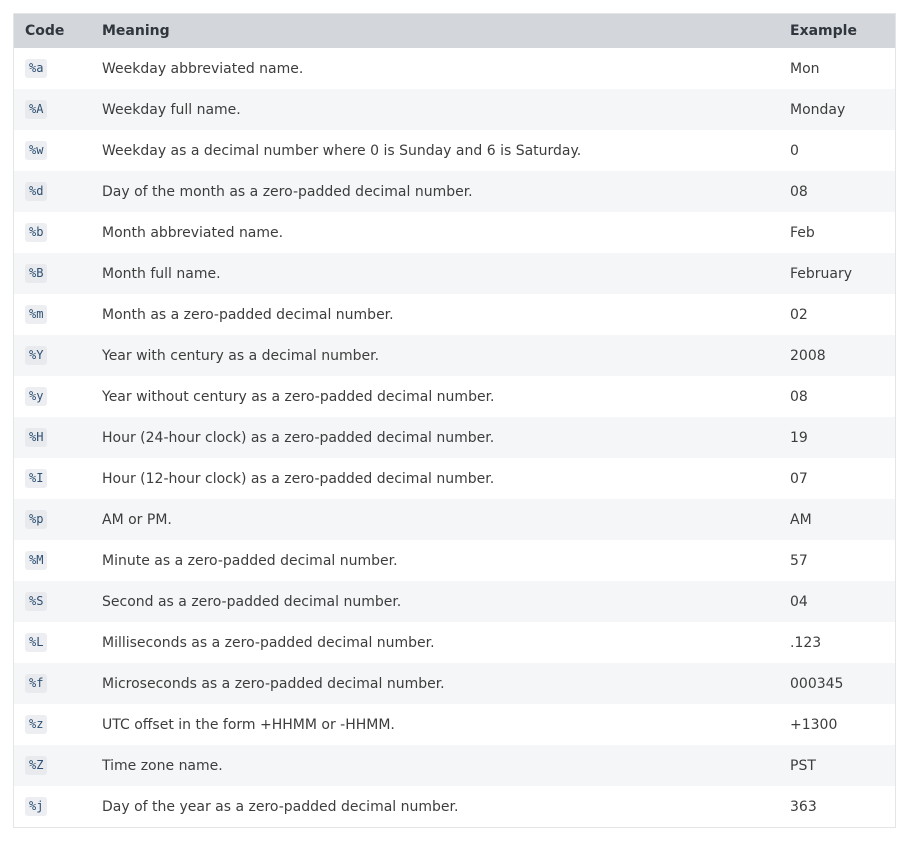  I want to click on meaning-cell: Weekday abbreviated name., so click(203, 68).